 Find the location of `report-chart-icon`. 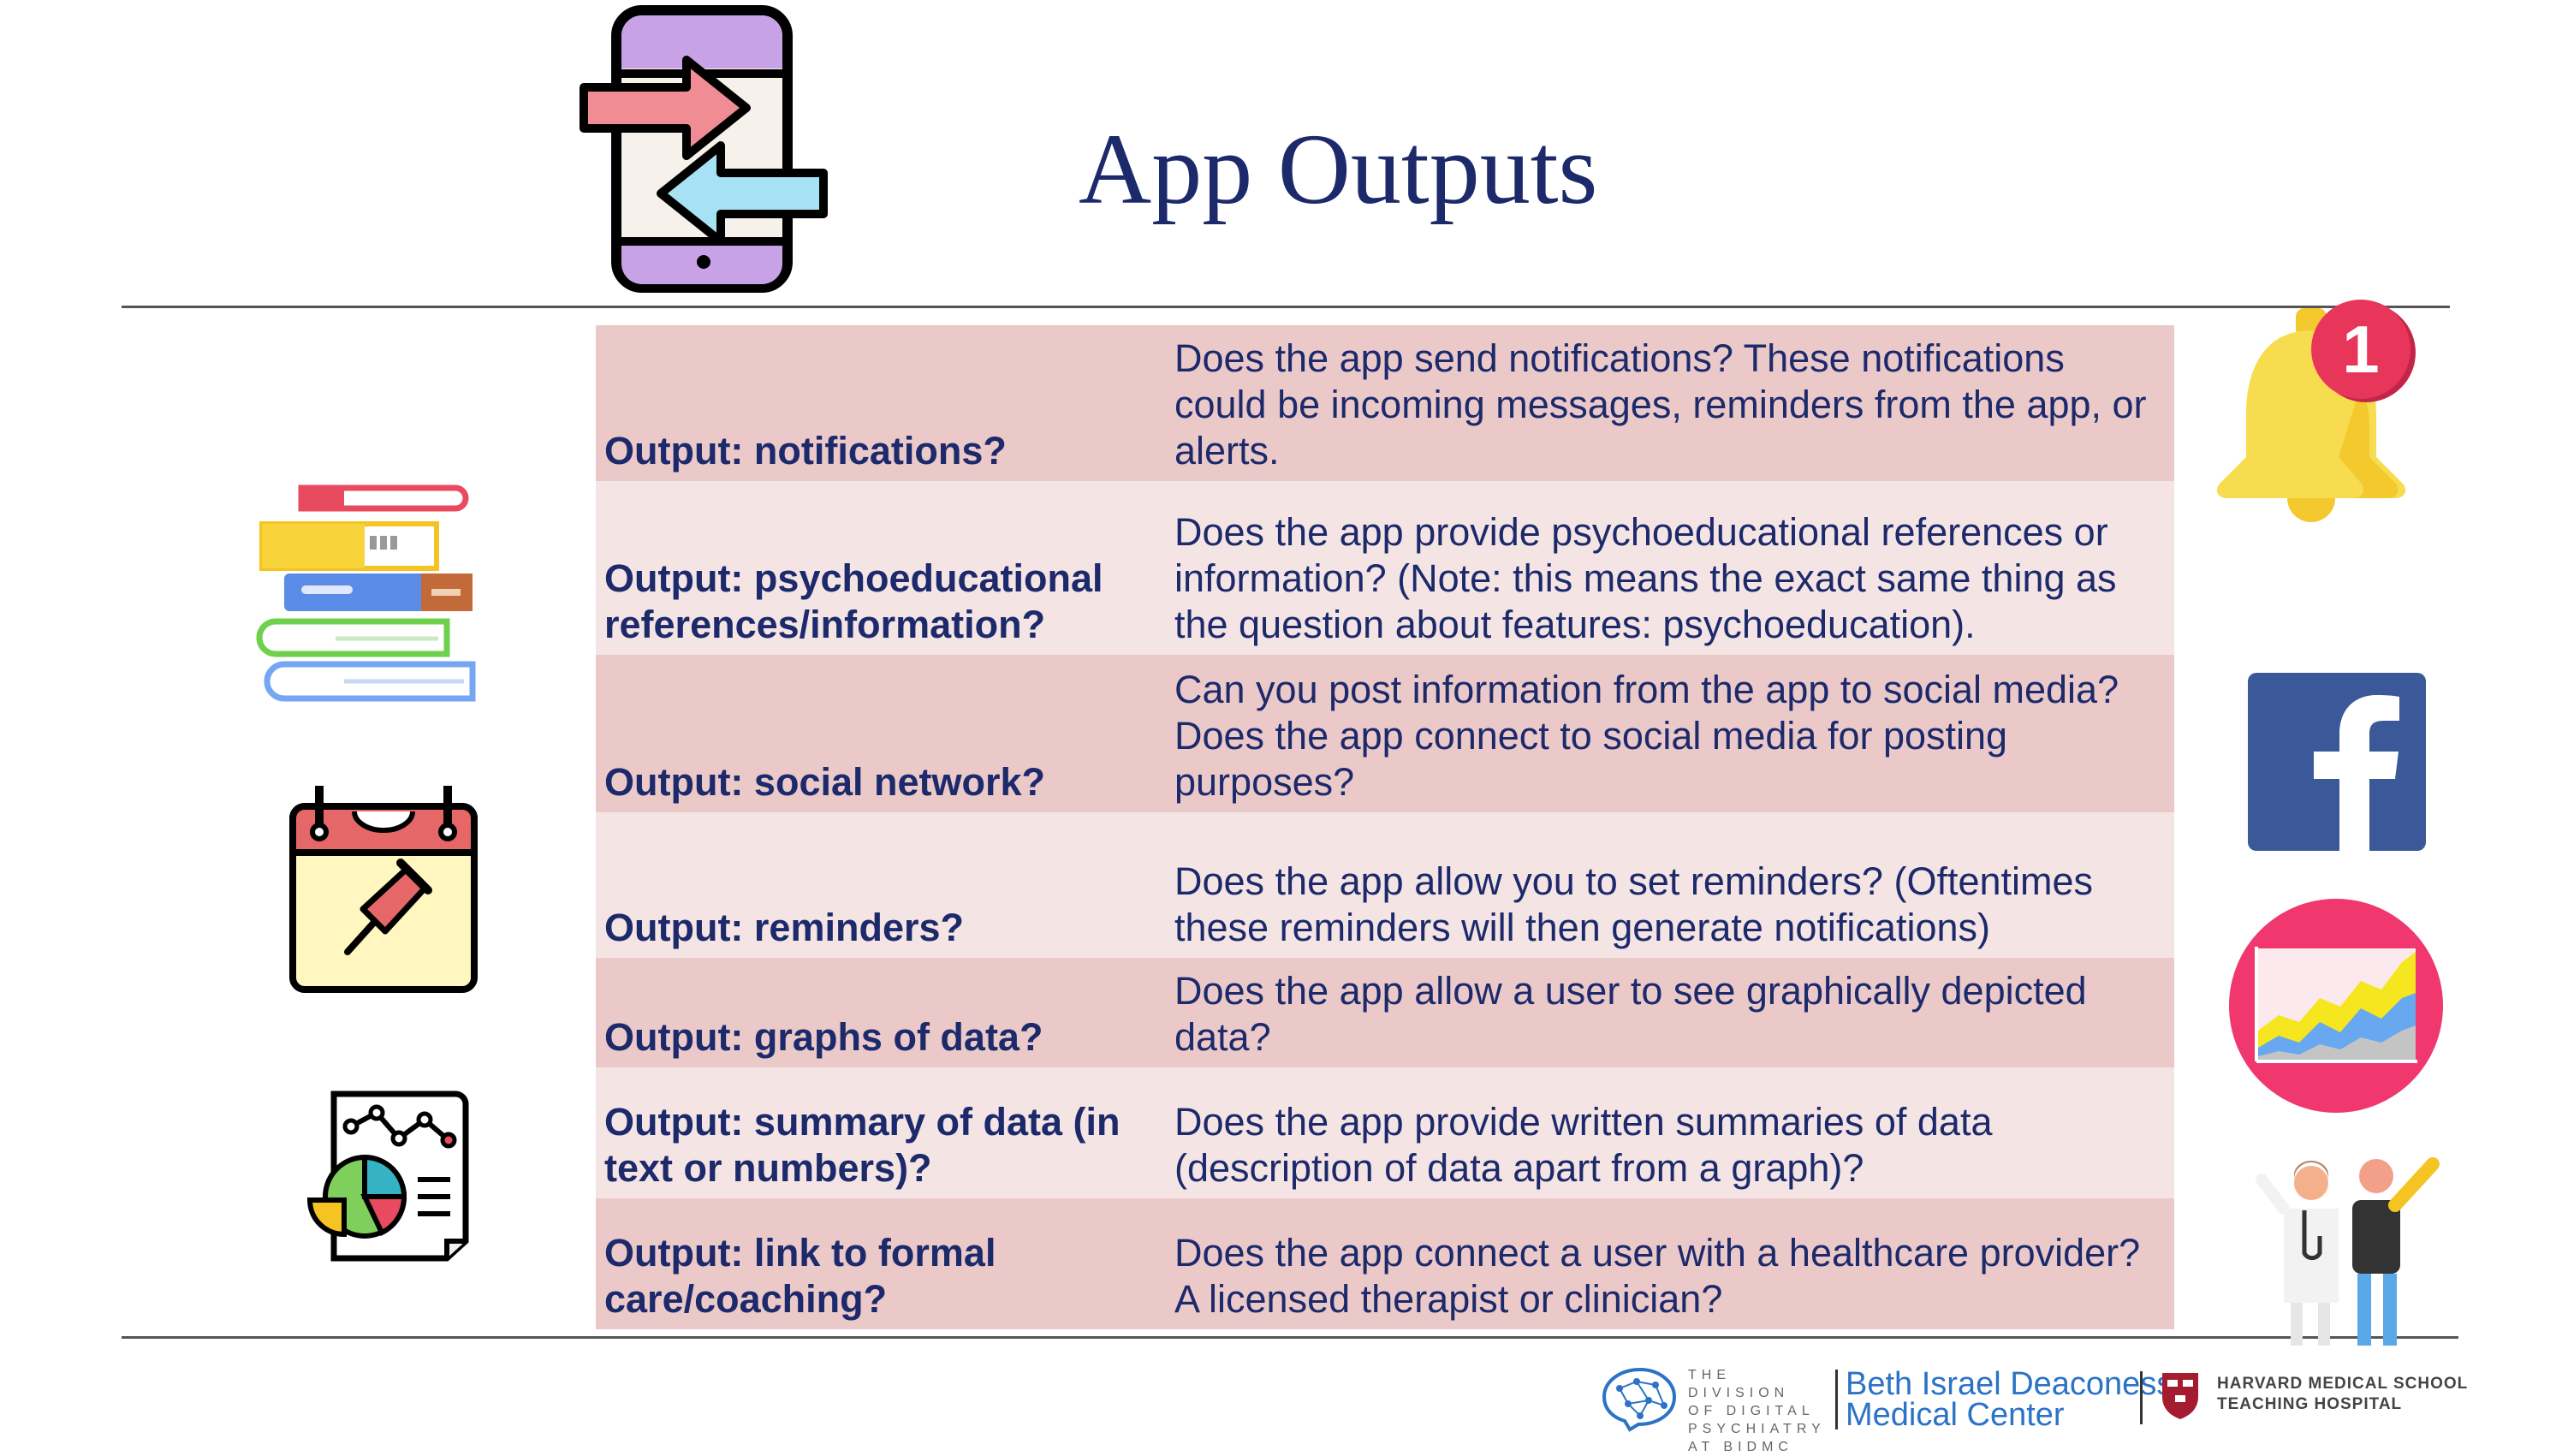

report-chart-icon is located at coordinates (387, 1176).